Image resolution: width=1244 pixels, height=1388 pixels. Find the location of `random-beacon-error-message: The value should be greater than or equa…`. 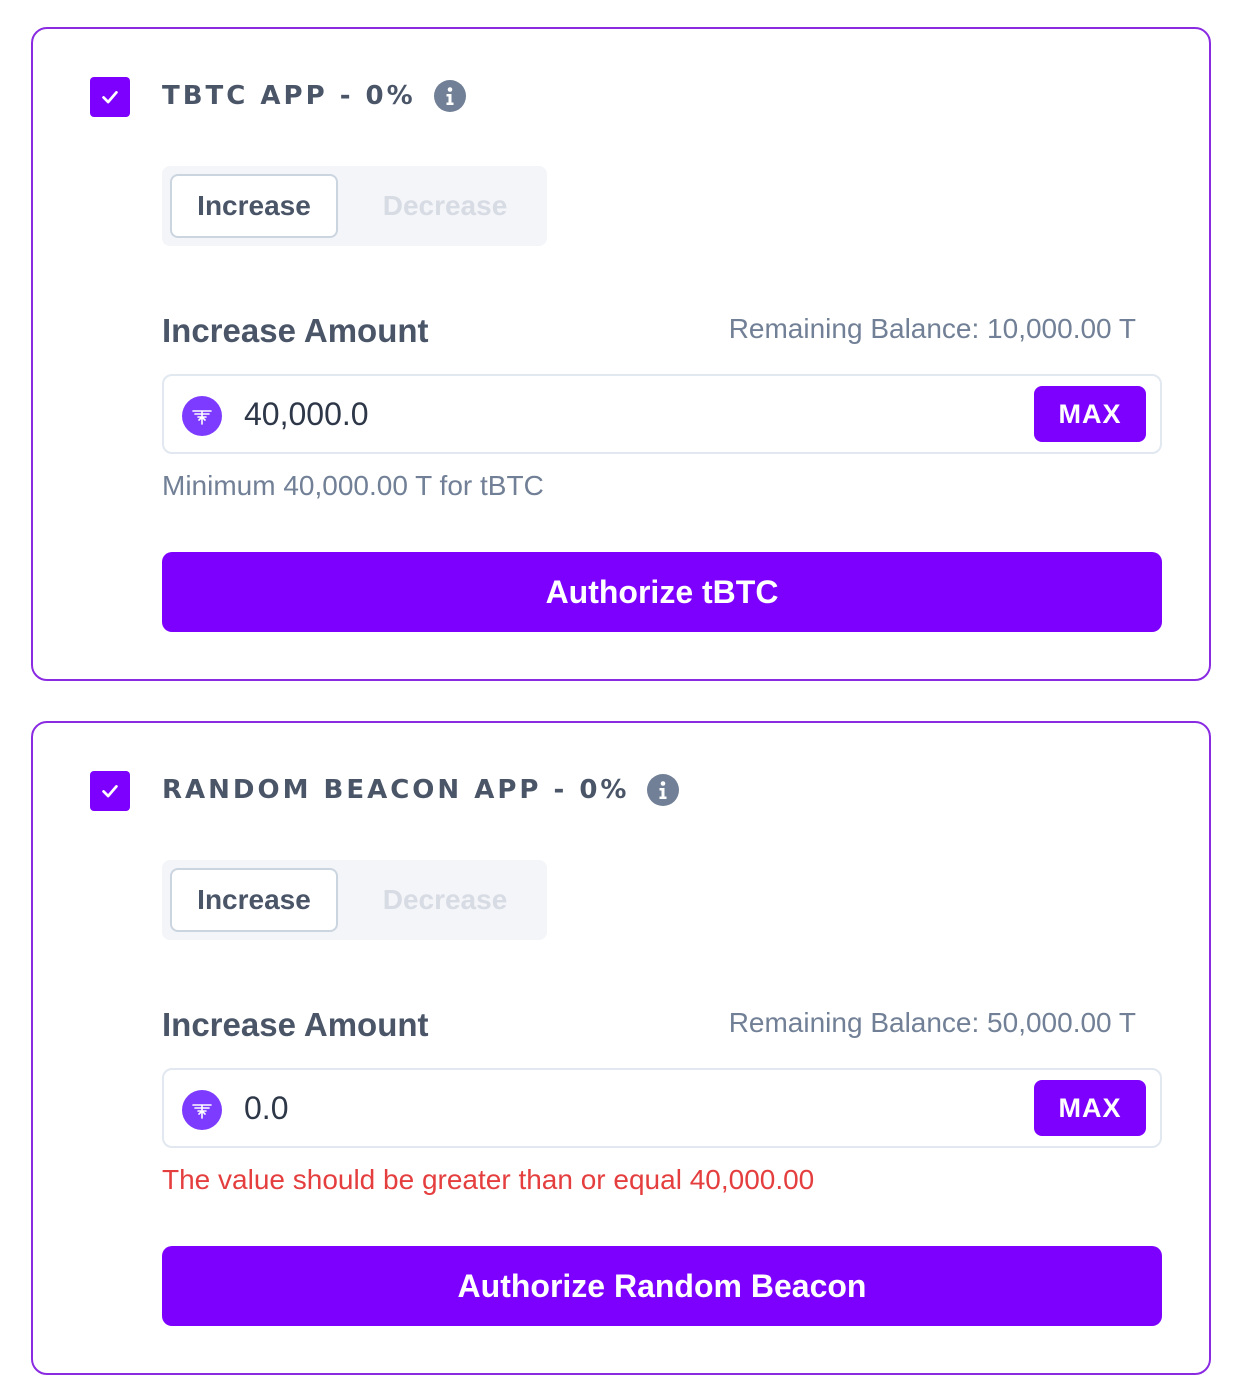

random-beacon-error-message: The value should be greater than or equa… is located at coordinates (488, 1179).